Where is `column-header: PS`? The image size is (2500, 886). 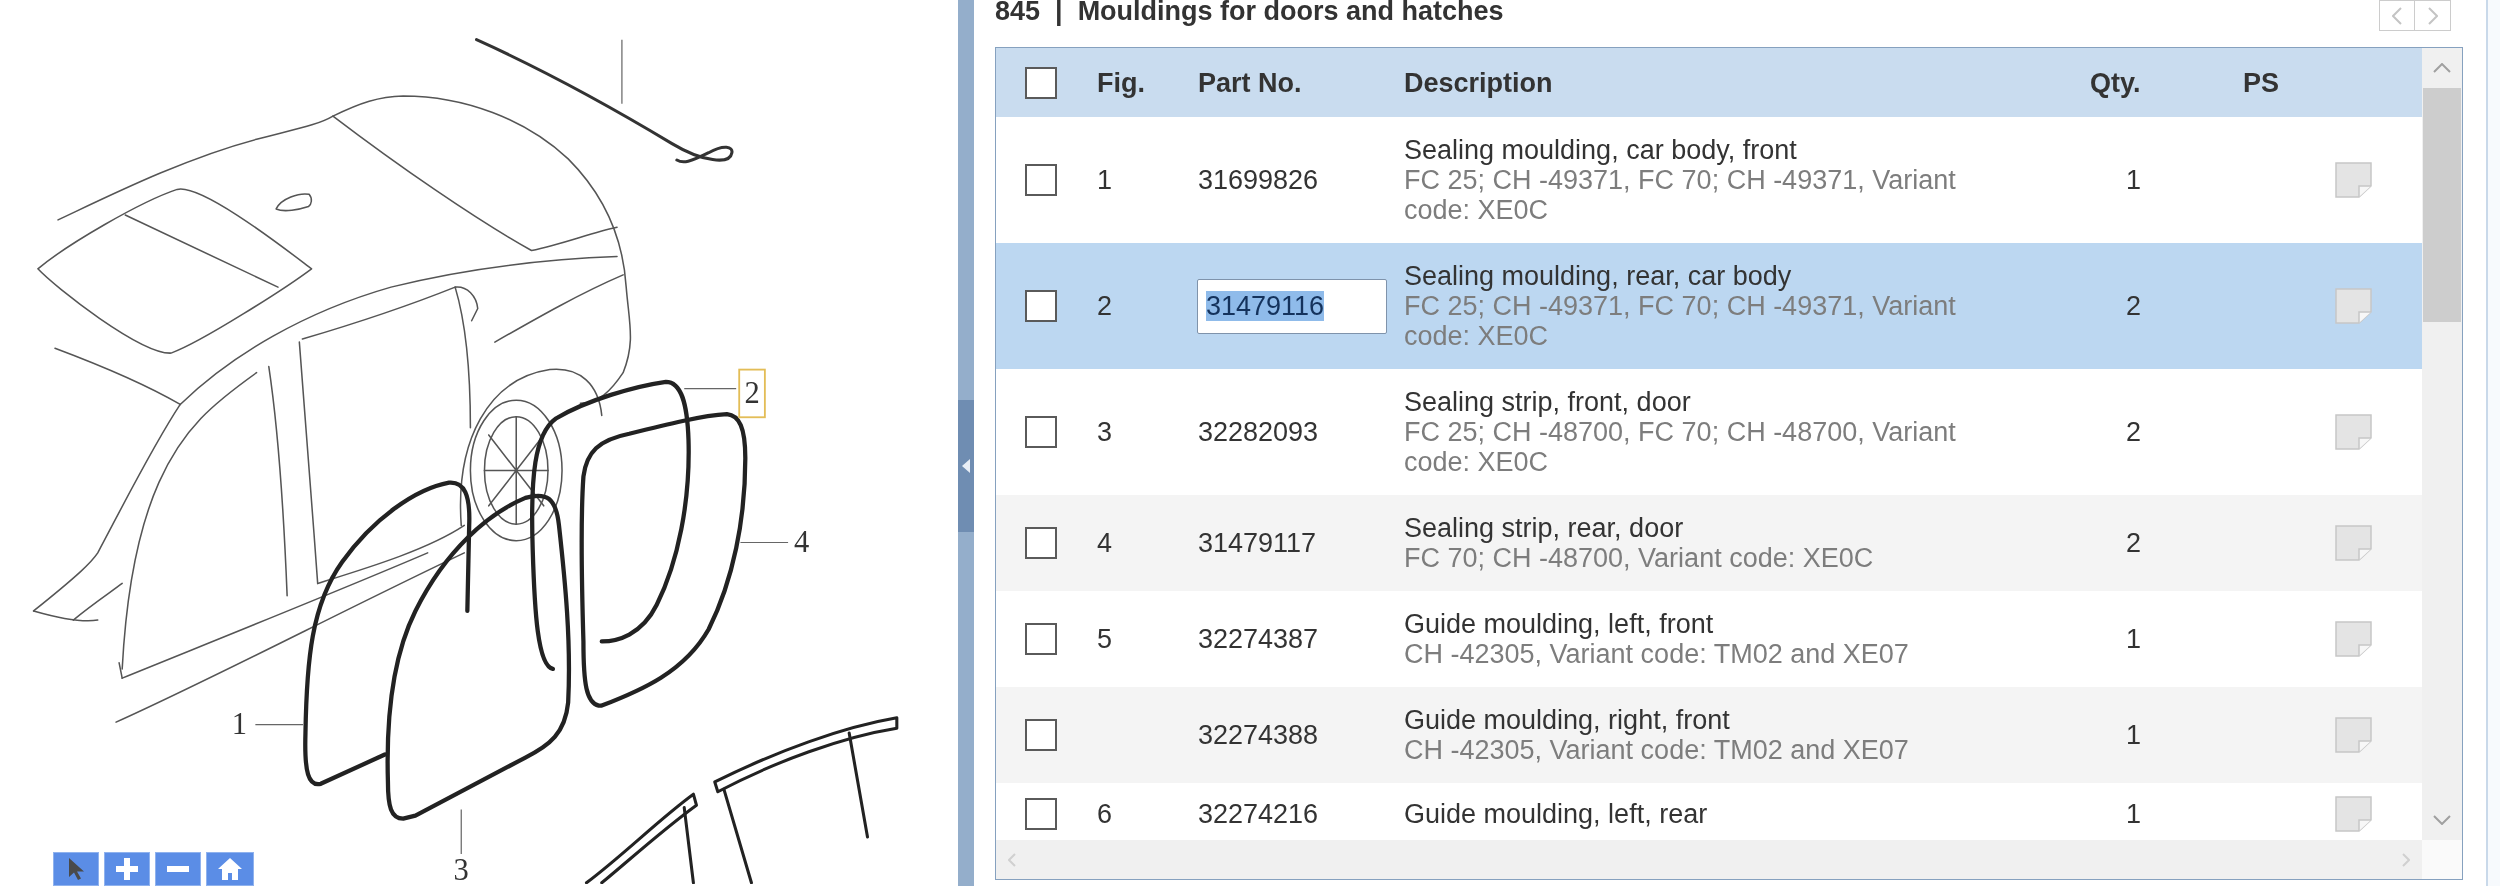 column-header: PS is located at coordinates (2261, 82).